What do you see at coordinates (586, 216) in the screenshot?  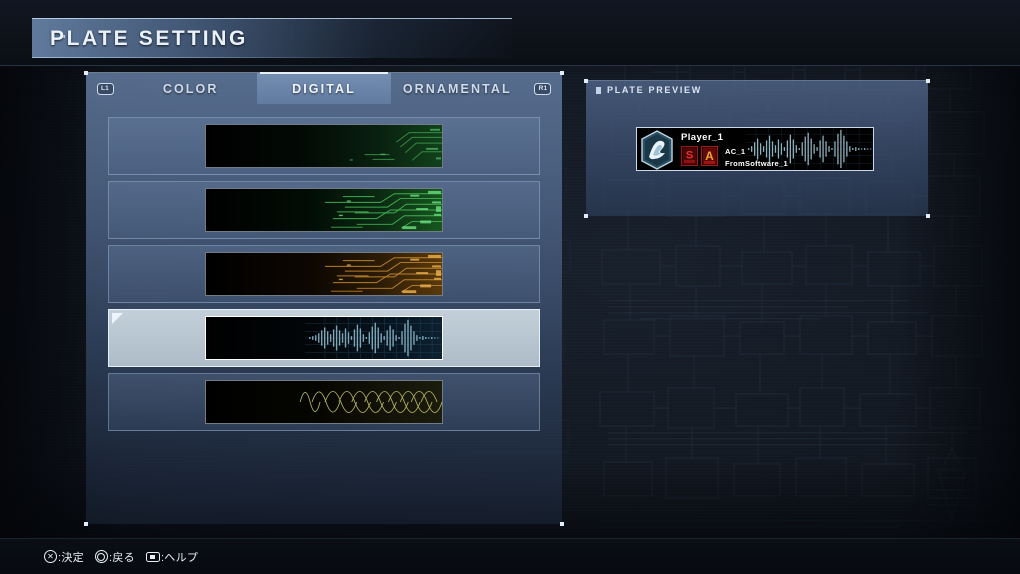 I see `preview-corner-dot-bl` at bounding box center [586, 216].